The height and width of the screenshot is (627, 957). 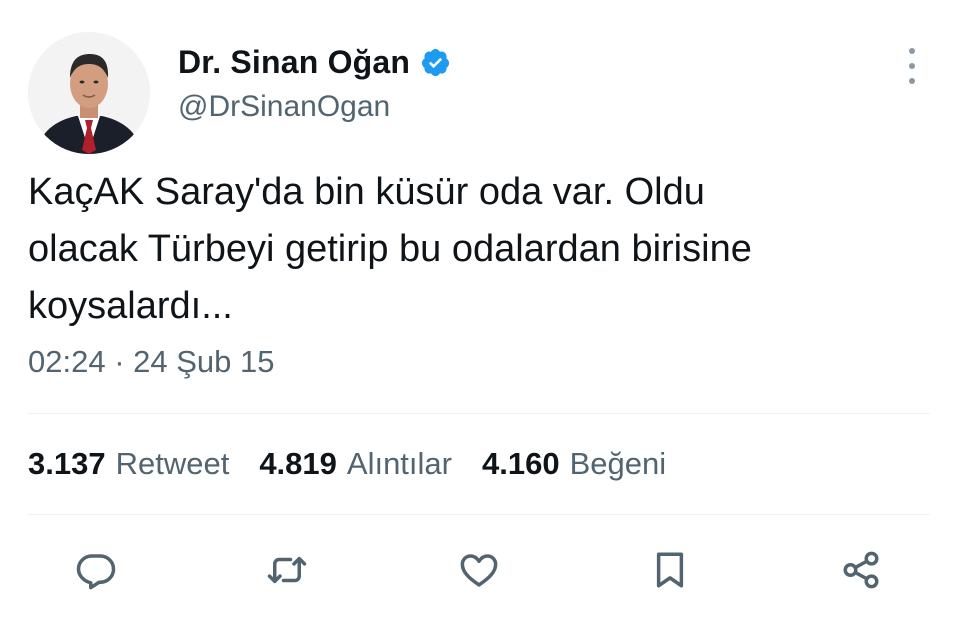 I want to click on author-name-row: Dr. Sinan Oğan, so click(x=314, y=62).